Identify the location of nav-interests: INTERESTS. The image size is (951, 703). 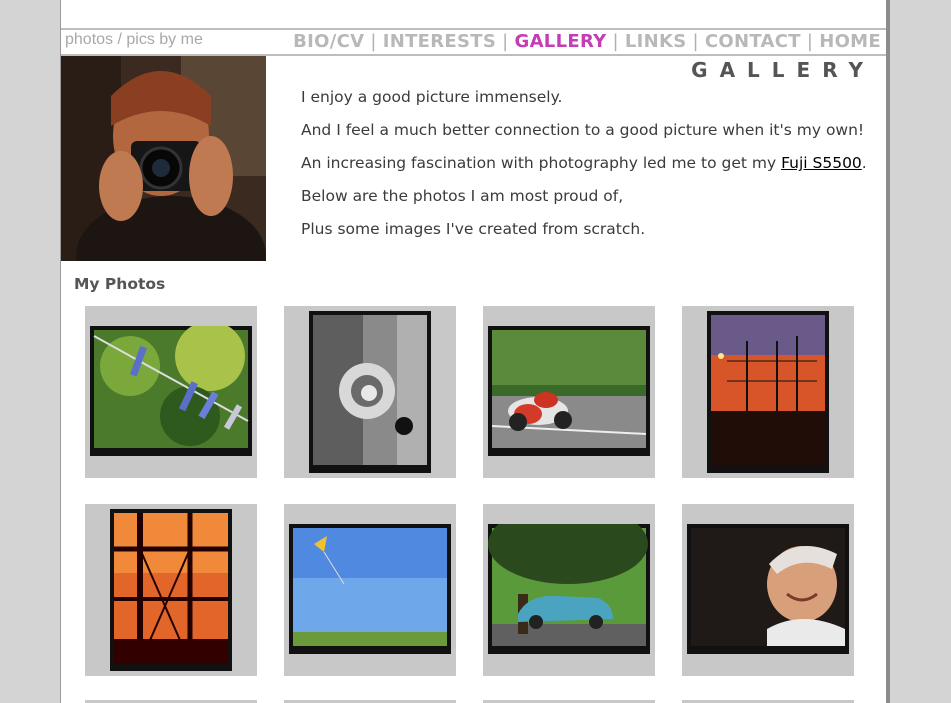
(439, 41).